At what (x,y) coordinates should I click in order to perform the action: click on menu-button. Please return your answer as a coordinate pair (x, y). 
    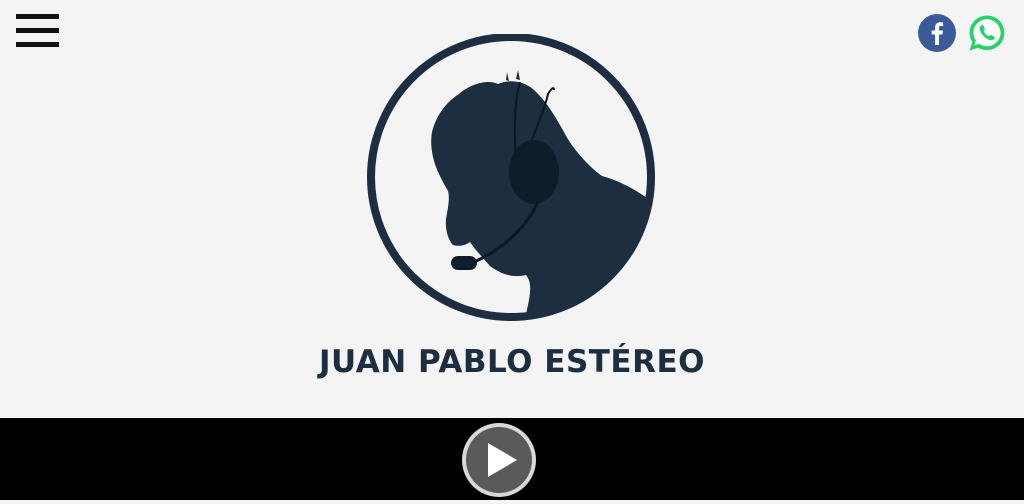
    Looking at the image, I should click on (38, 31).